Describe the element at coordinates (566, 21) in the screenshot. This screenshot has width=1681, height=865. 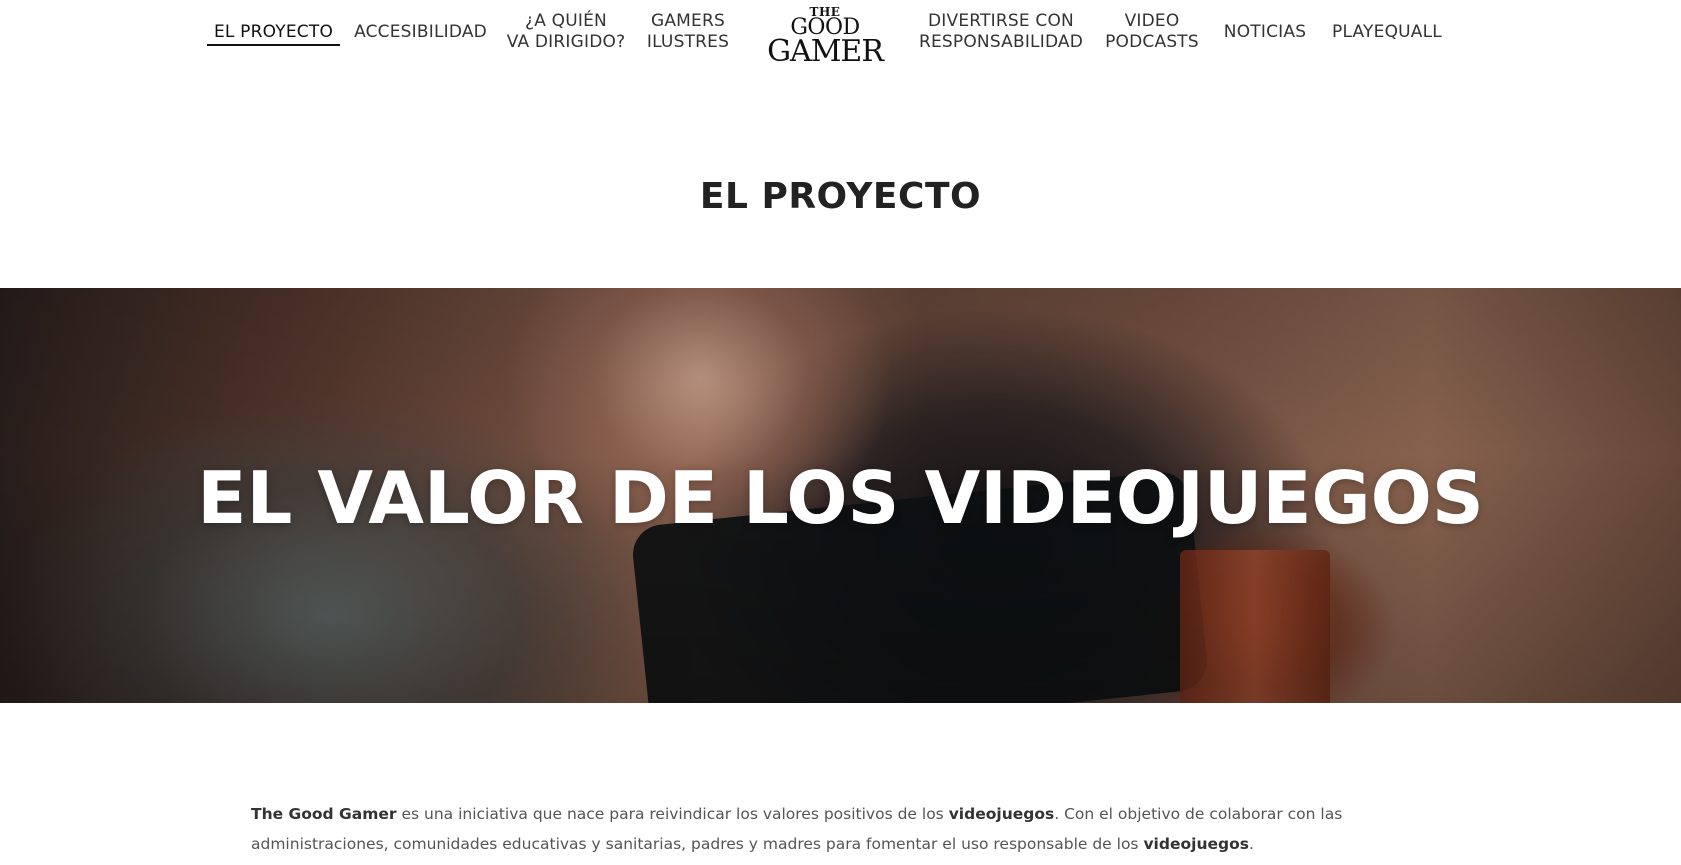
I see `nav-label-line-1: ¿A QUIÉN` at that location.